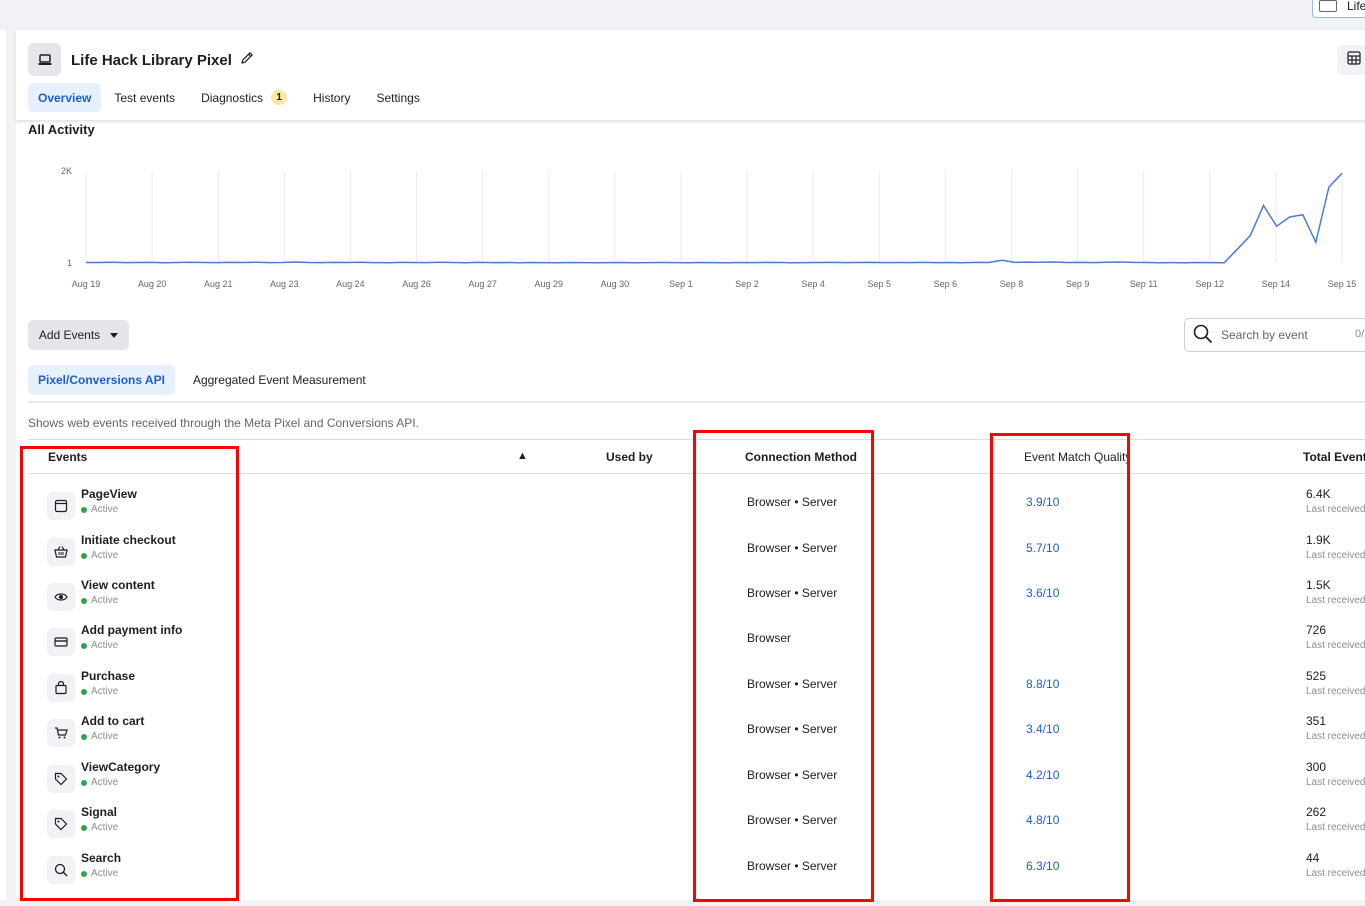 The height and width of the screenshot is (906, 1365). Describe the element at coordinates (1328, 6) in the screenshot. I see `ad-account-icon` at that location.